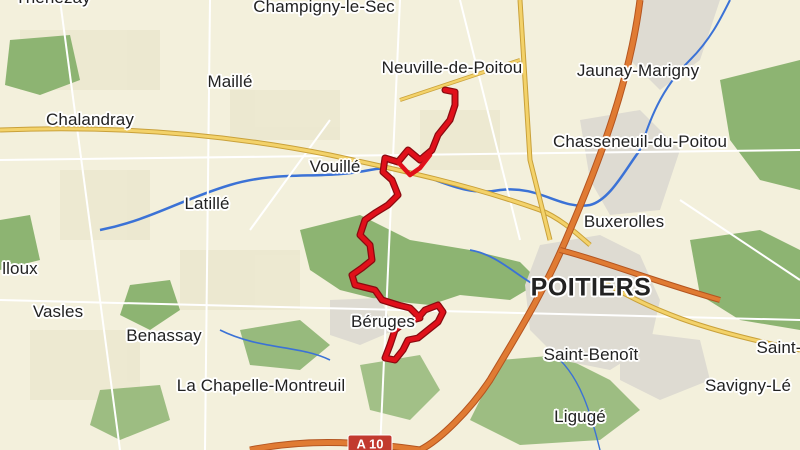 This screenshot has height=450, width=800. Describe the element at coordinates (580, 416) in the screenshot. I see `place-label: Ligugé` at that location.